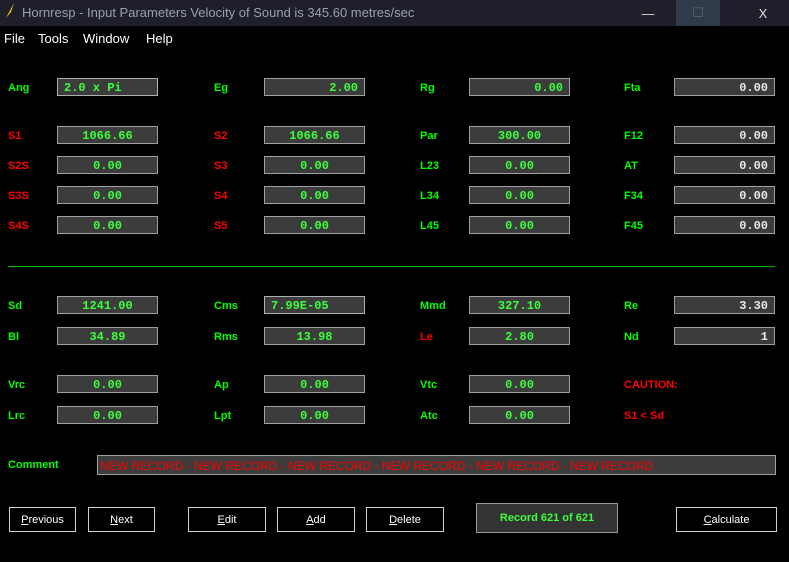  What do you see at coordinates (221, 166) in the screenshot?
I see `label-s3: S3` at bounding box center [221, 166].